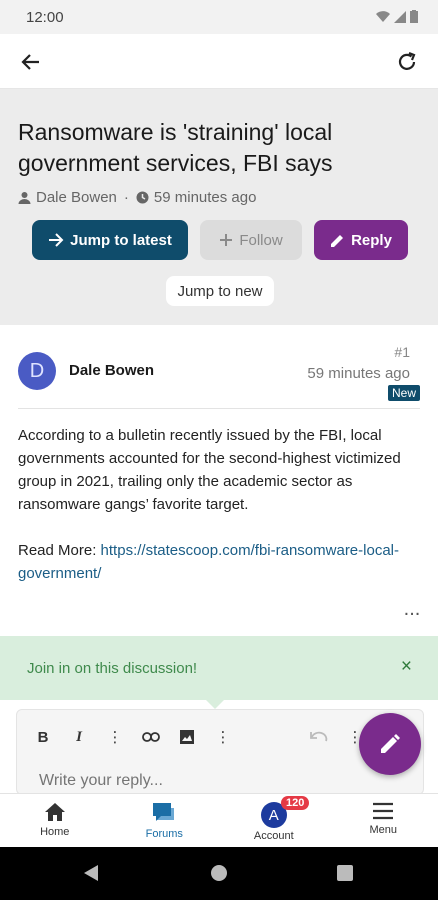 The height and width of the screenshot is (900, 438). What do you see at coordinates (43, 737) in the screenshot?
I see `bold-icon: B` at bounding box center [43, 737].